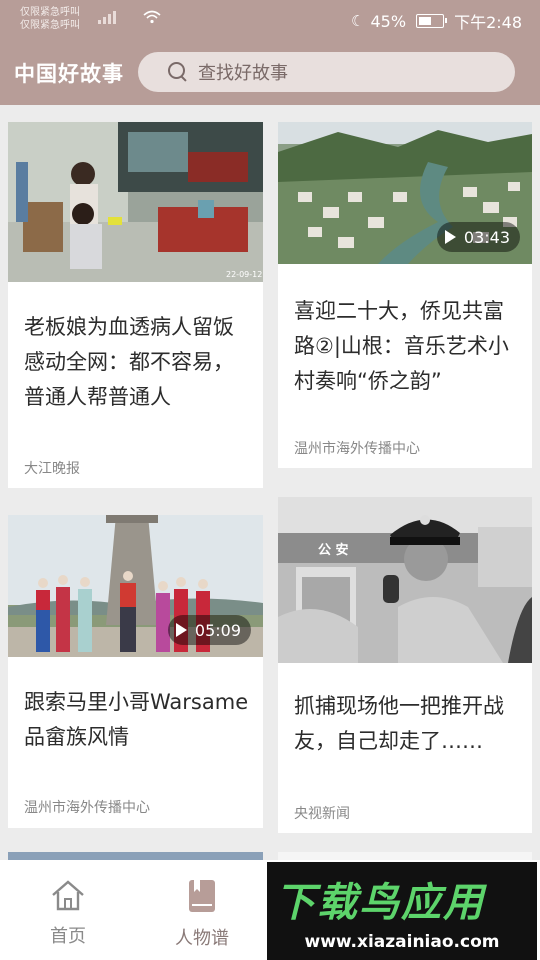 This screenshot has height=960, width=540. What do you see at coordinates (68, 913) in the screenshot?
I see `nav-item-home: 首页` at bounding box center [68, 913].